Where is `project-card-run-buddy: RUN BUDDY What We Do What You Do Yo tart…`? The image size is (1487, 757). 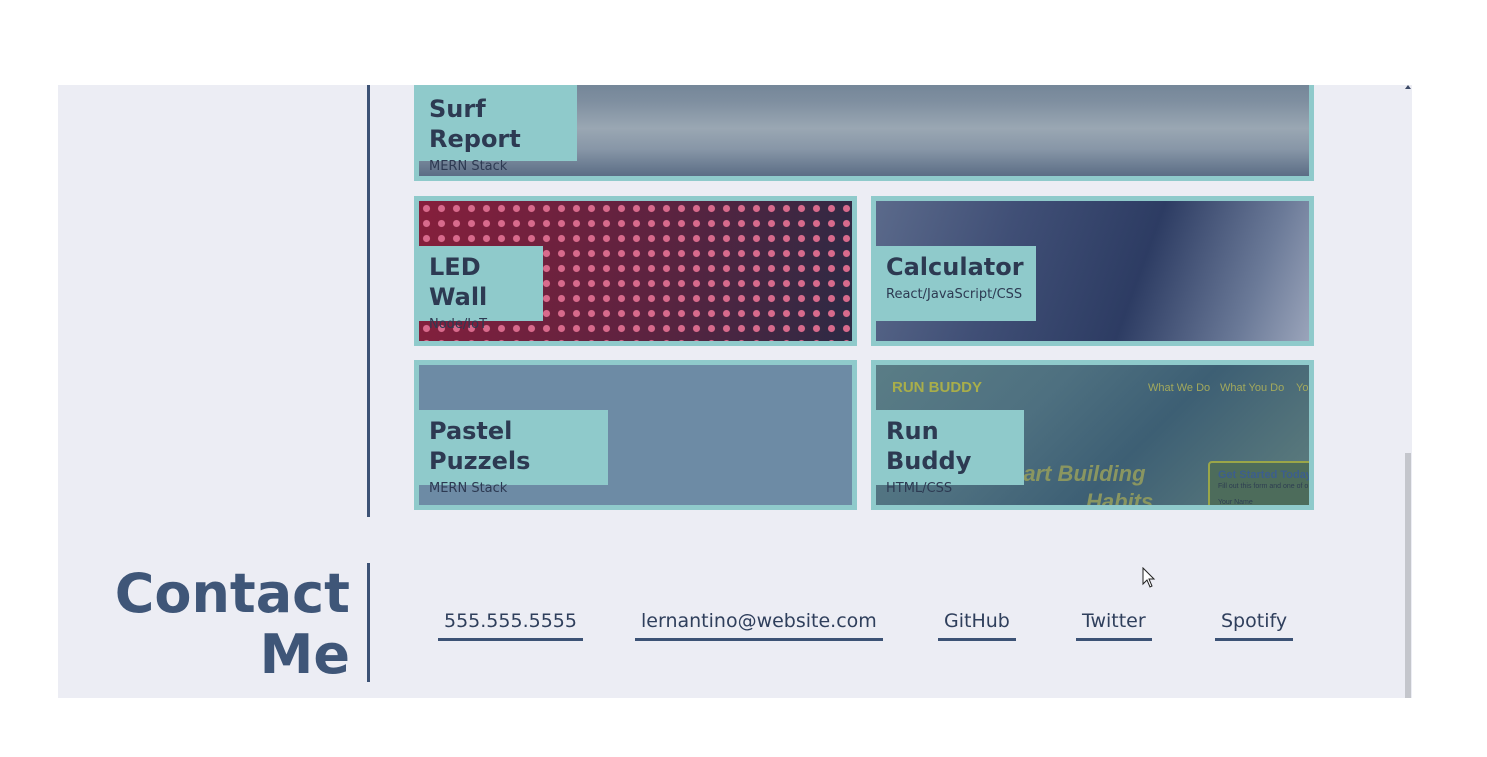 project-card-run-buddy: RUN BUDDY What We Do What You Do Yo tart… is located at coordinates (1092, 435).